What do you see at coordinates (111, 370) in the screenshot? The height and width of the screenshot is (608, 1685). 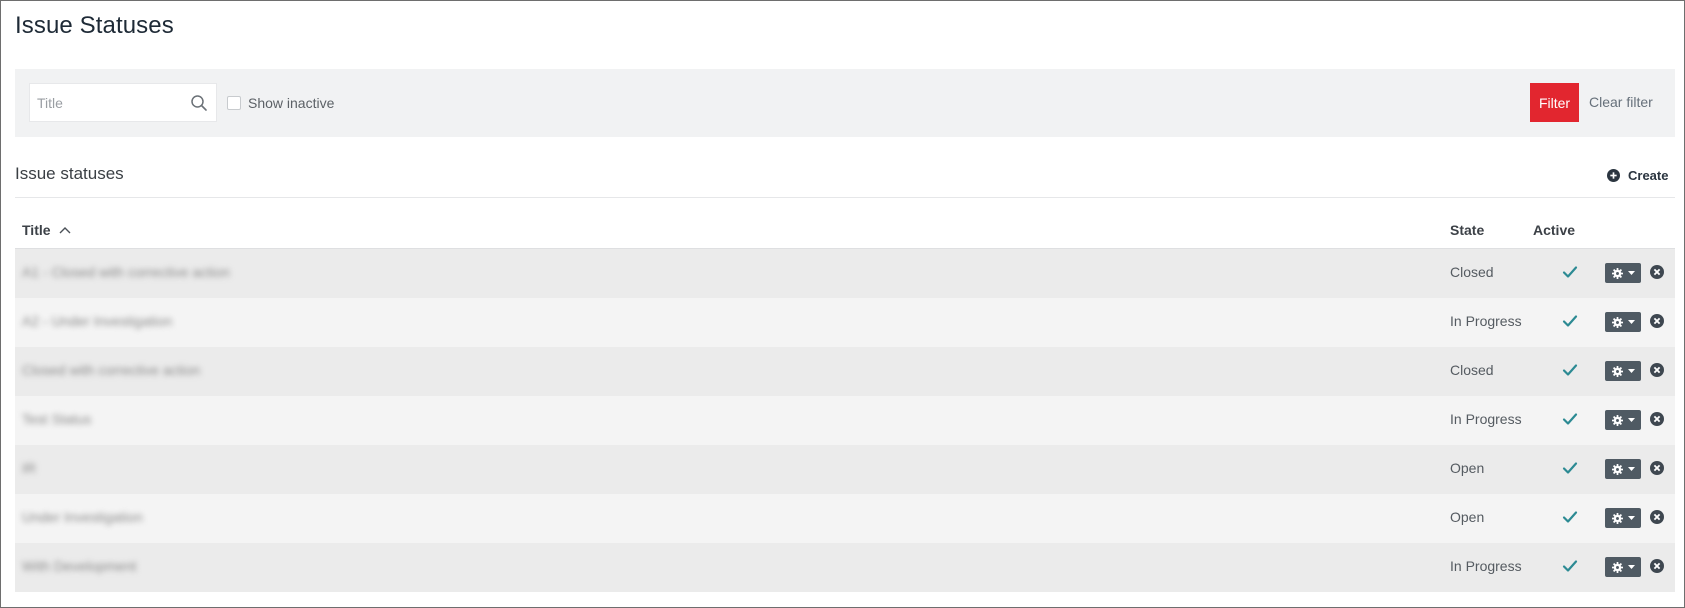 I see `status-title: Closed with corrective action` at bounding box center [111, 370].